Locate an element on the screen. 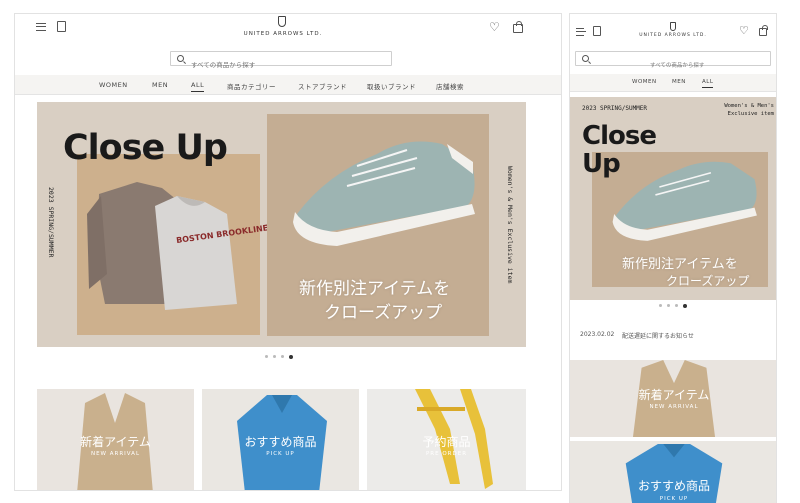 This screenshot has width=800, height=503. nav-store-search: 店舗検索 is located at coordinates (450, 86).